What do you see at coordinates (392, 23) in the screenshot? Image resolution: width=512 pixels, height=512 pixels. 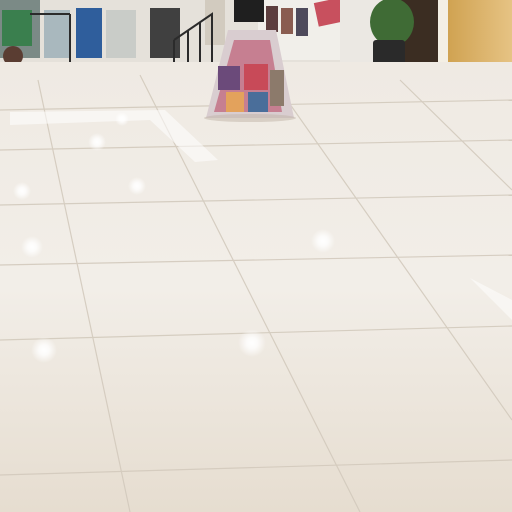 I see `plant-leaves` at bounding box center [392, 23].